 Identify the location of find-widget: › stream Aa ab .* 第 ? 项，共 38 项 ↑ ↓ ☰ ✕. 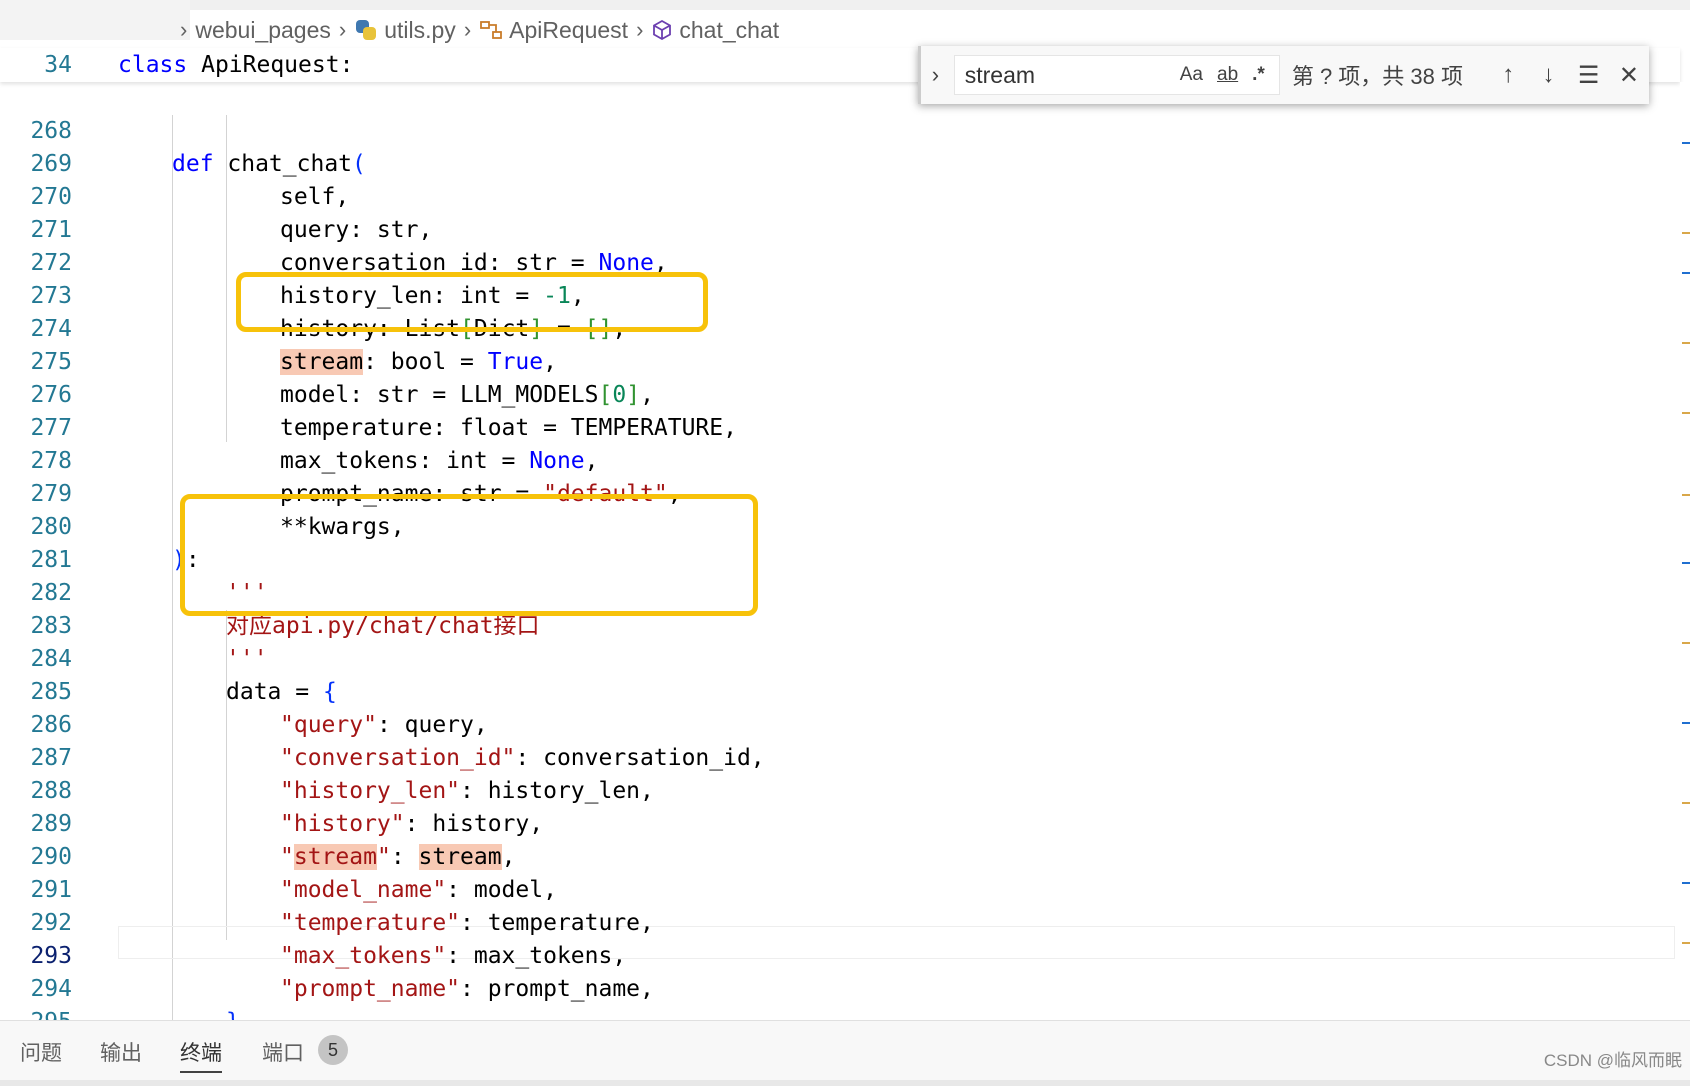
(1283, 75).